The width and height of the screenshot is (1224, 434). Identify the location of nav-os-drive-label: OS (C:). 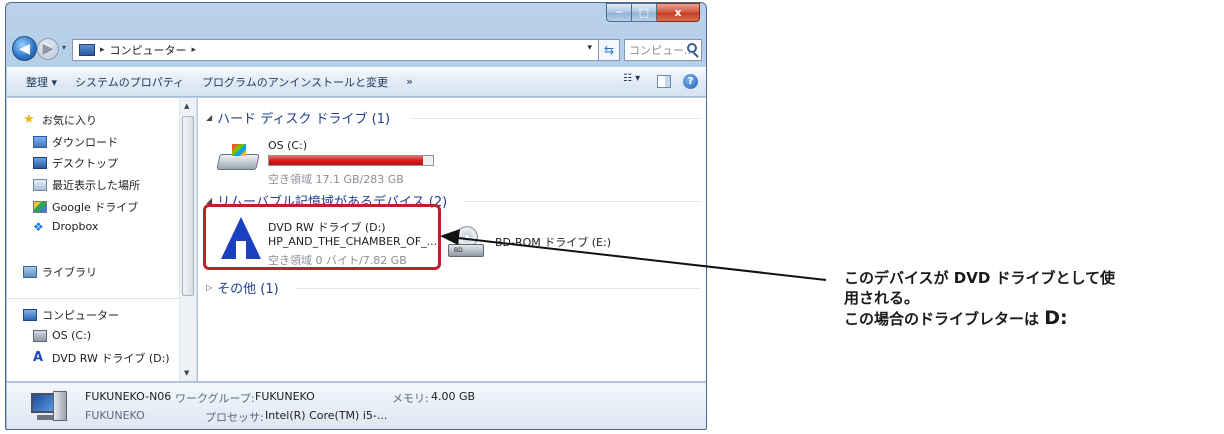
(72, 335).